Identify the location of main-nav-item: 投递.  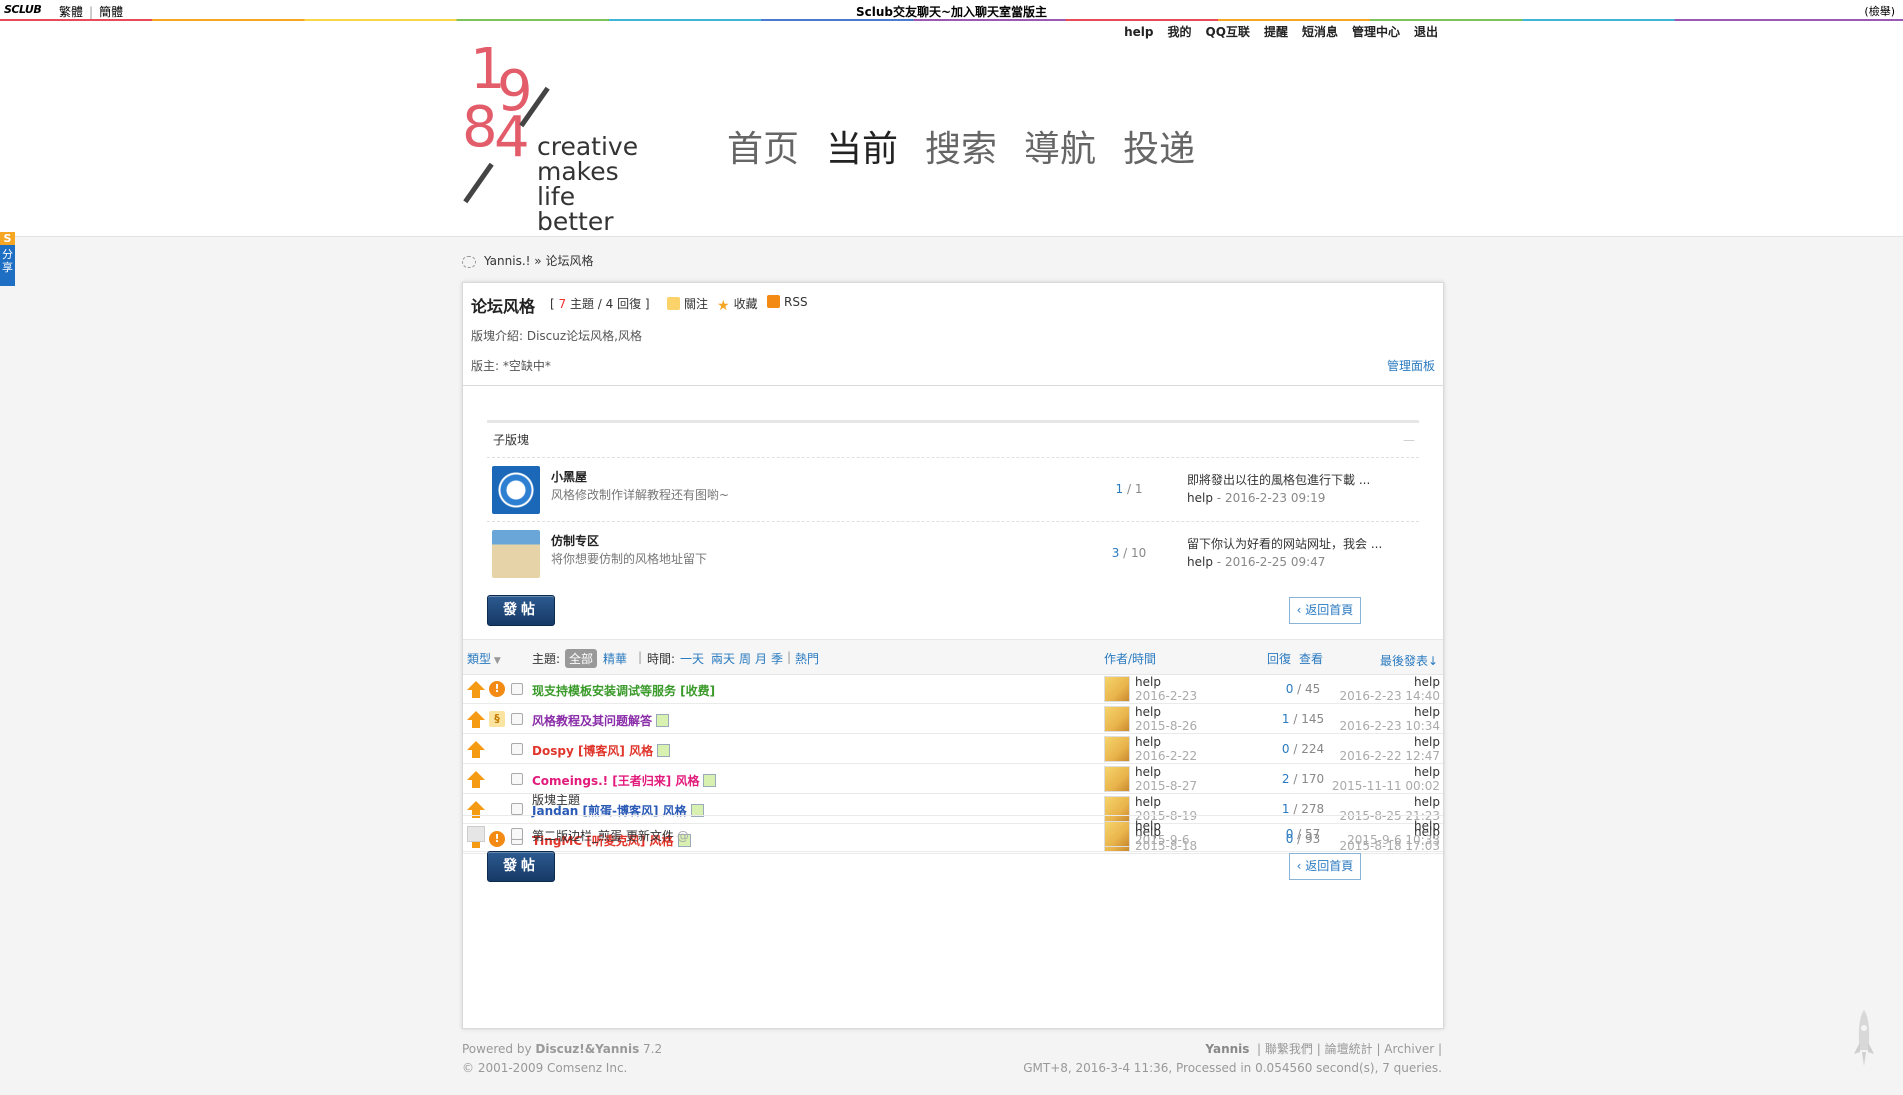
(1159, 146).